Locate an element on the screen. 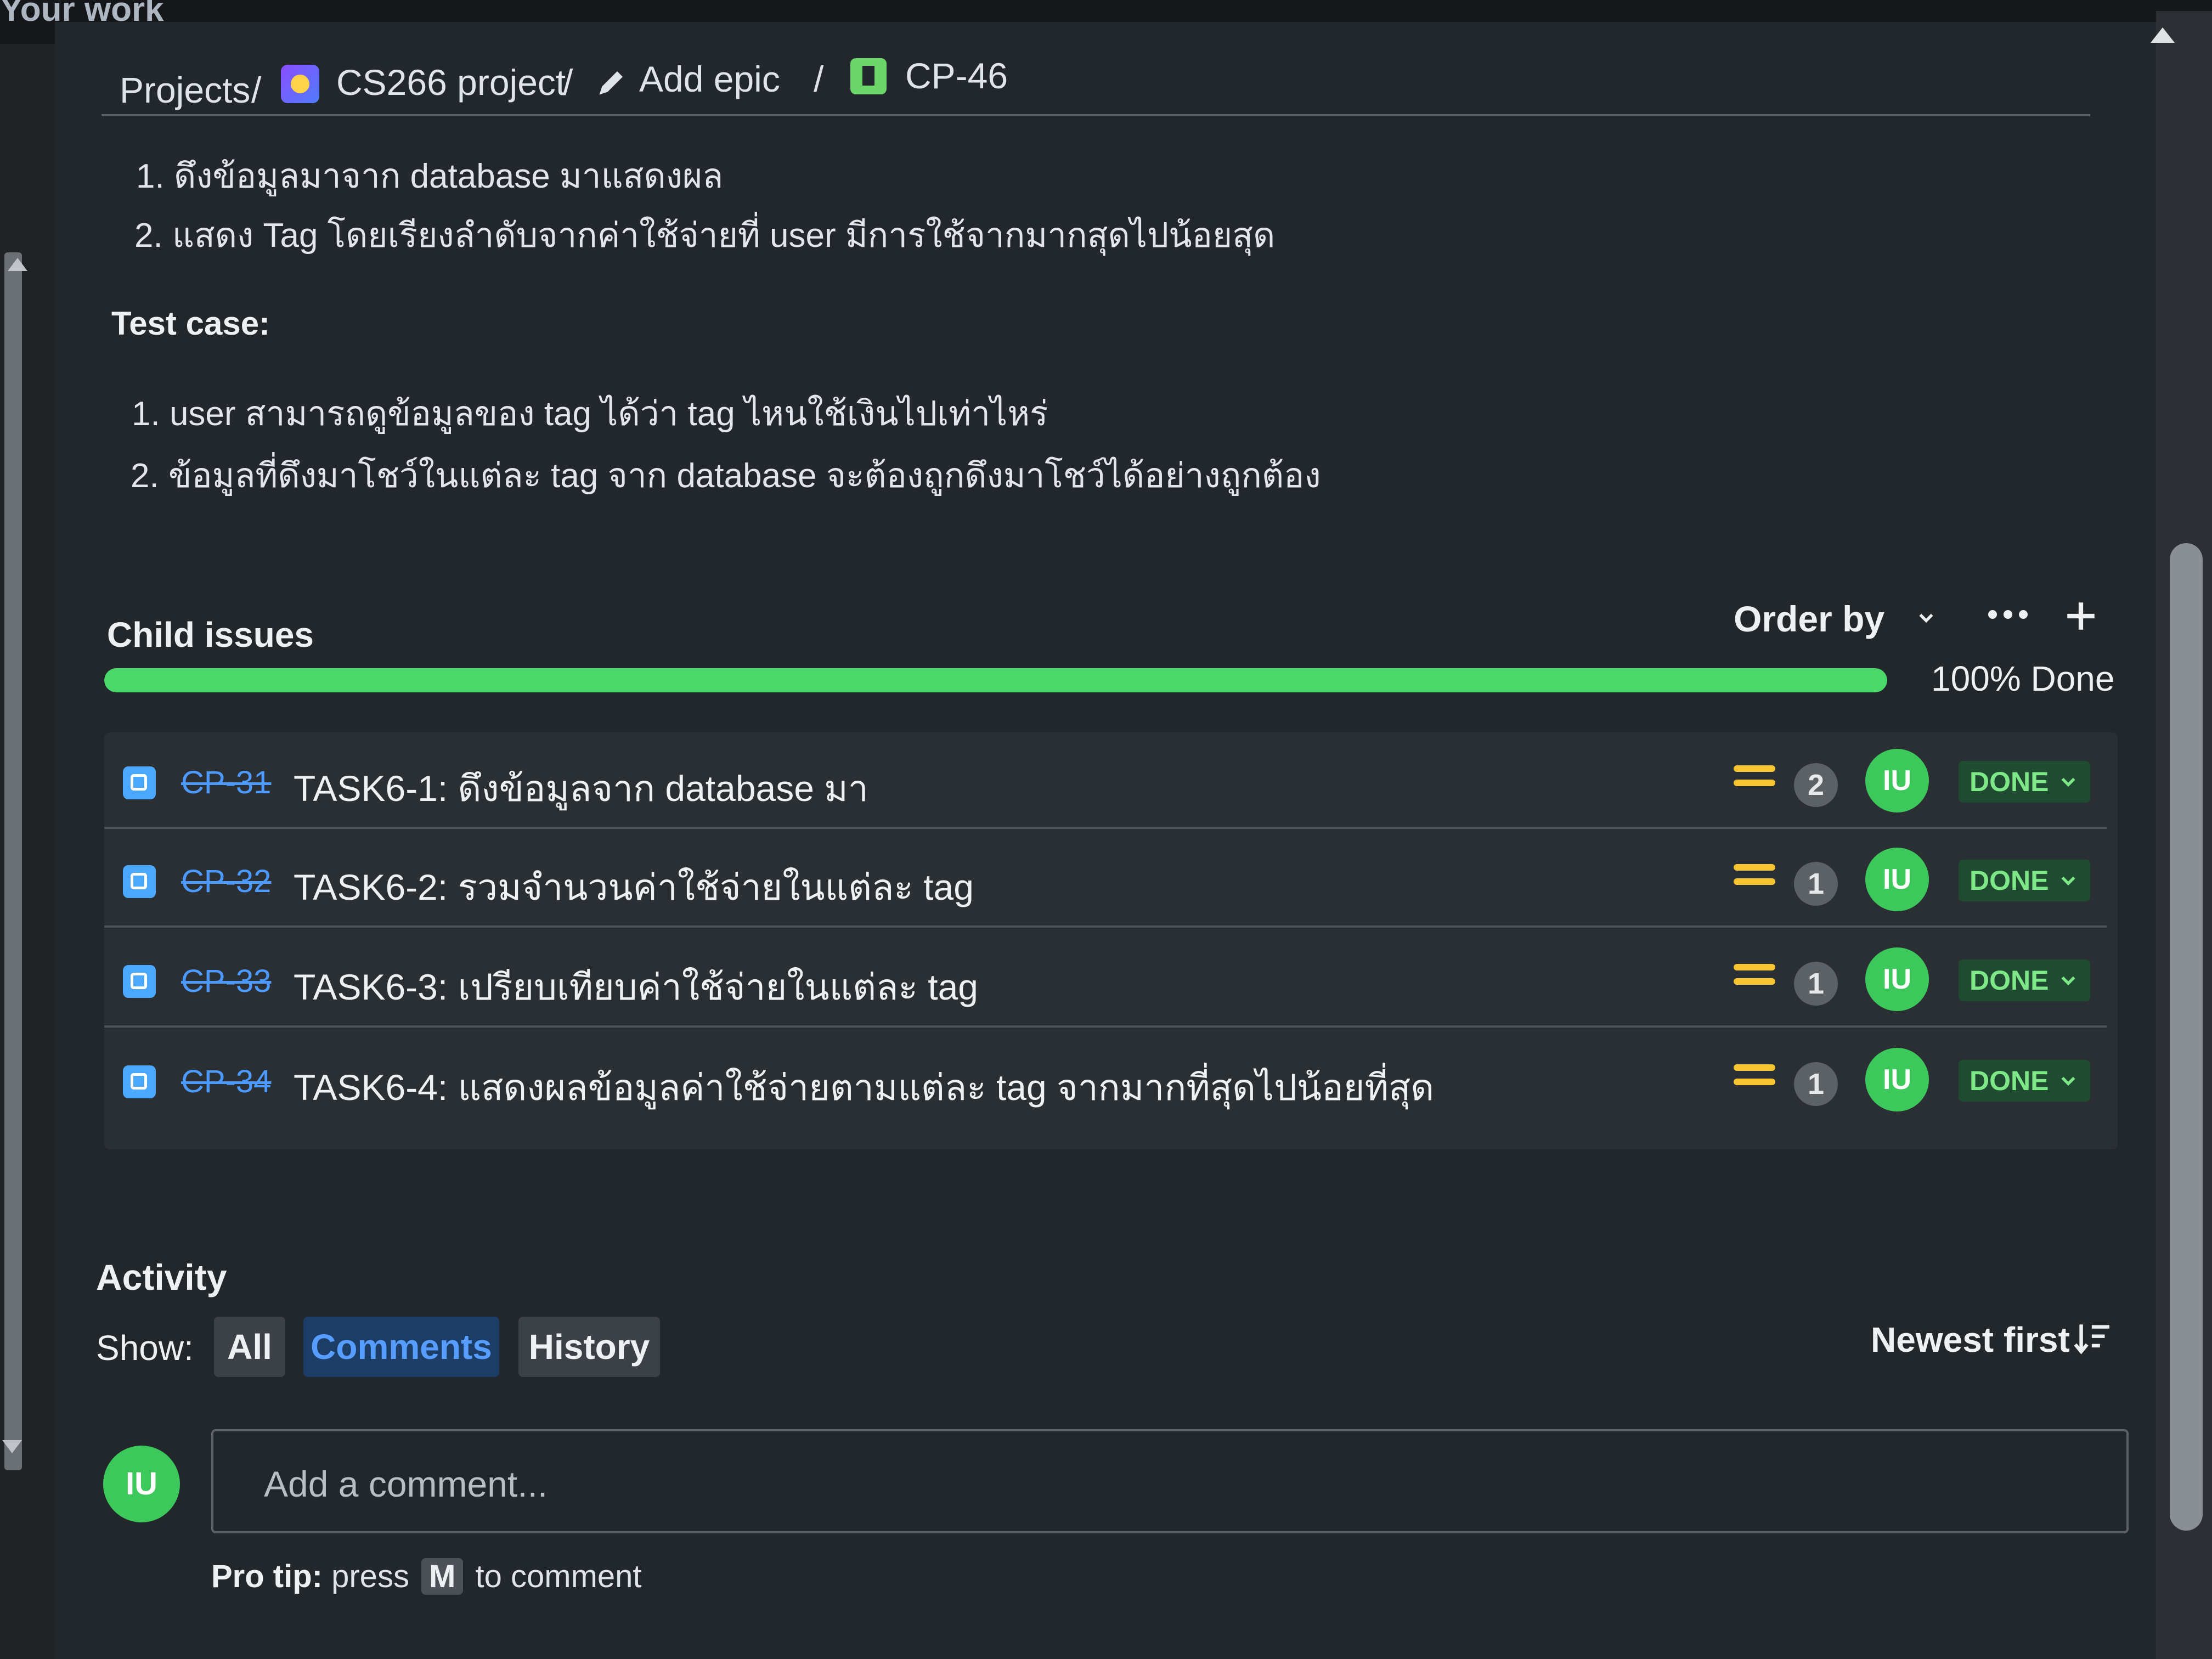 Image resolution: width=2212 pixels, height=1659 pixels. progress-label: 100% Done is located at coordinates (2023, 678).